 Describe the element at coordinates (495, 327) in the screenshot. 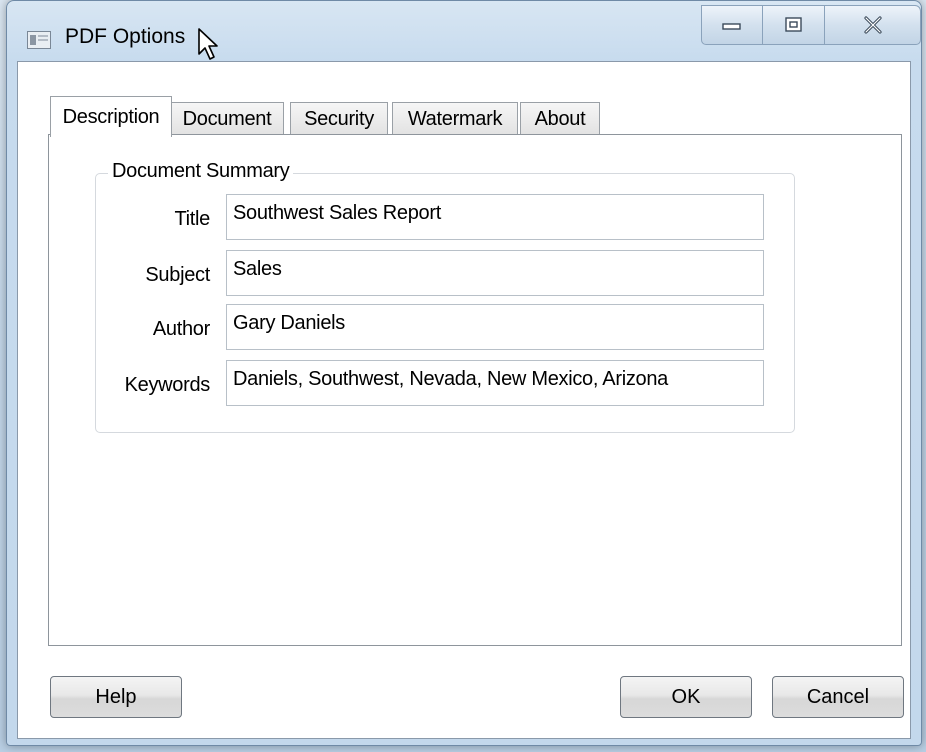

I see `author-field: Gary Daniels` at that location.